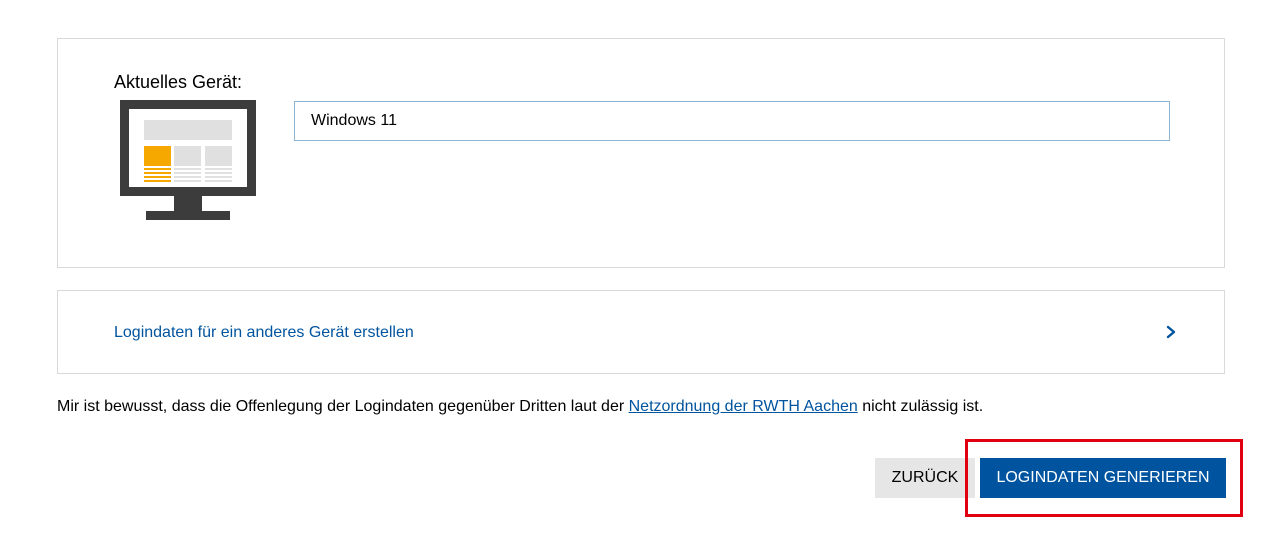 This screenshot has width=1267, height=543. I want to click on back-button: ZURÜCK, so click(925, 478).